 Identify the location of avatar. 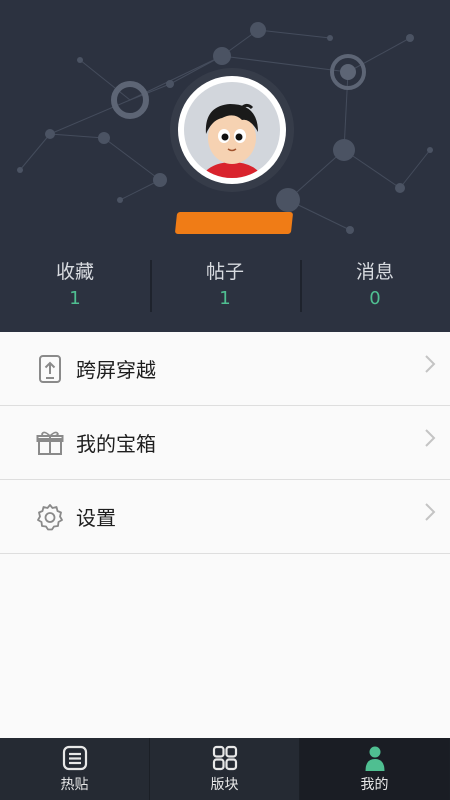
(232, 130).